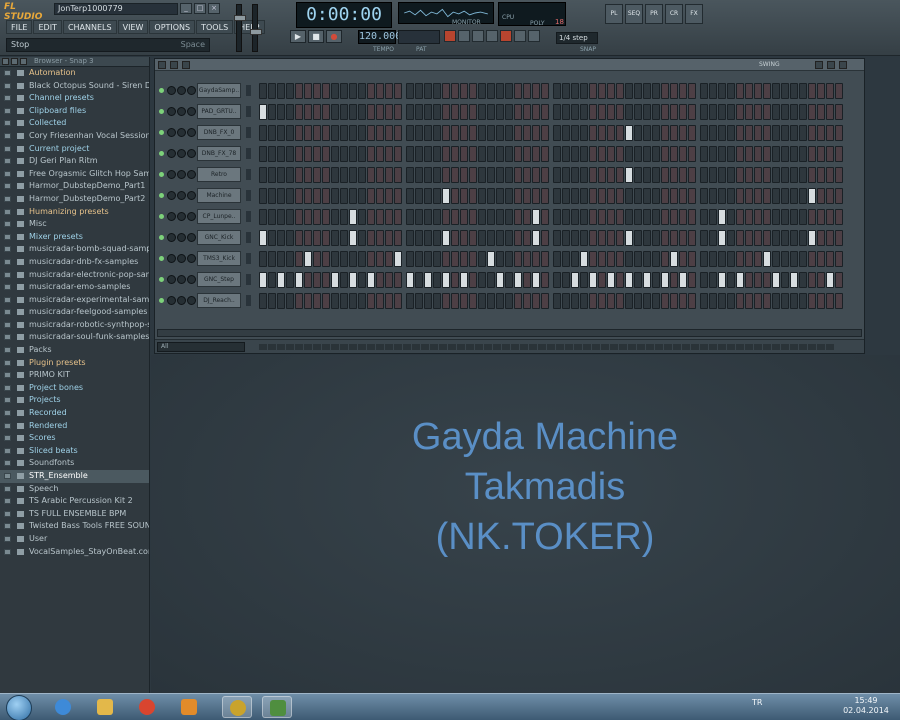 The height and width of the screenshot is (720, 900). I want to click on channel-name-button: GNC_Kick, so click(219, 237).